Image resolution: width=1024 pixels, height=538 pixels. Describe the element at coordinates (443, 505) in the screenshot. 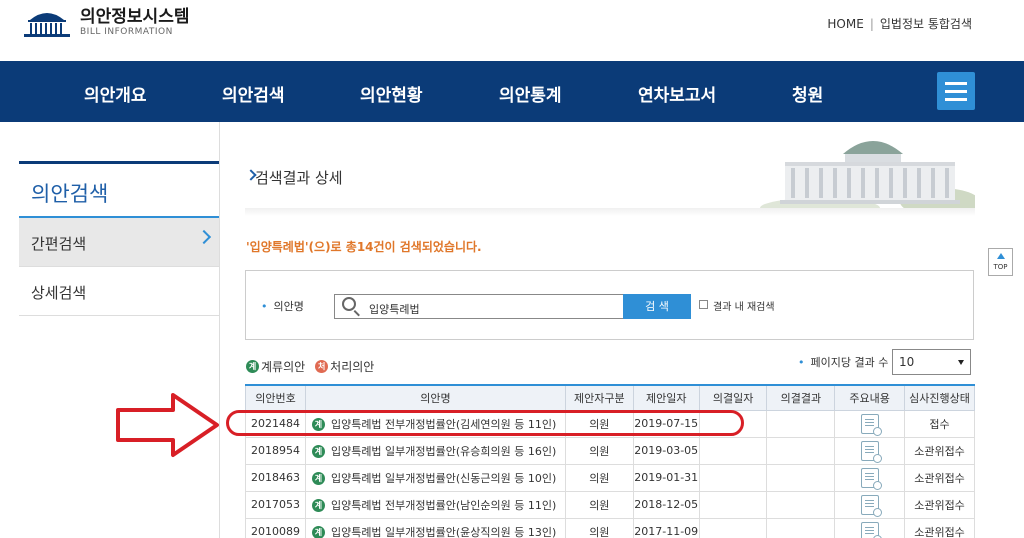

I see `bill-name-link: 입양특례법 전부개정법률안(남인순의원 등 11인)` at that location.